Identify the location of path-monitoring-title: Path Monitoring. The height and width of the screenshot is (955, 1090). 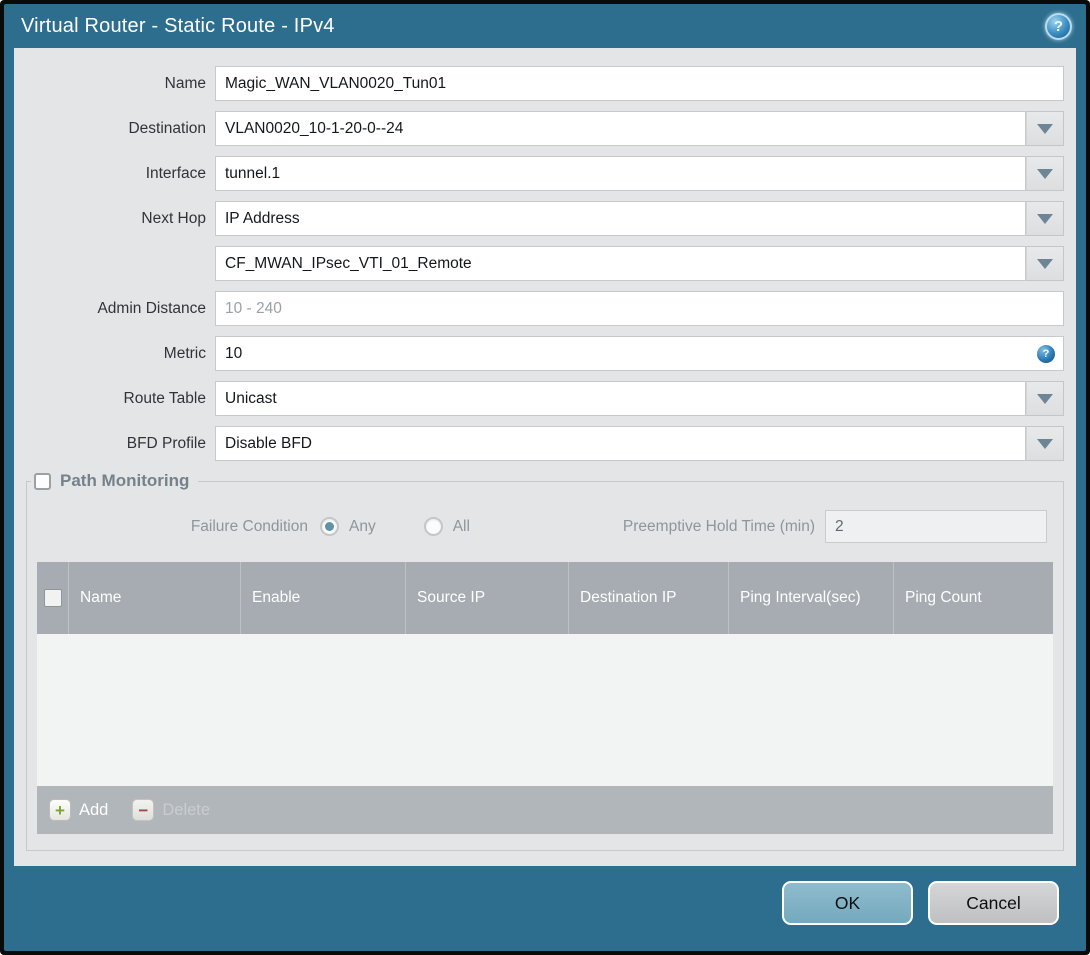
(125, 480).